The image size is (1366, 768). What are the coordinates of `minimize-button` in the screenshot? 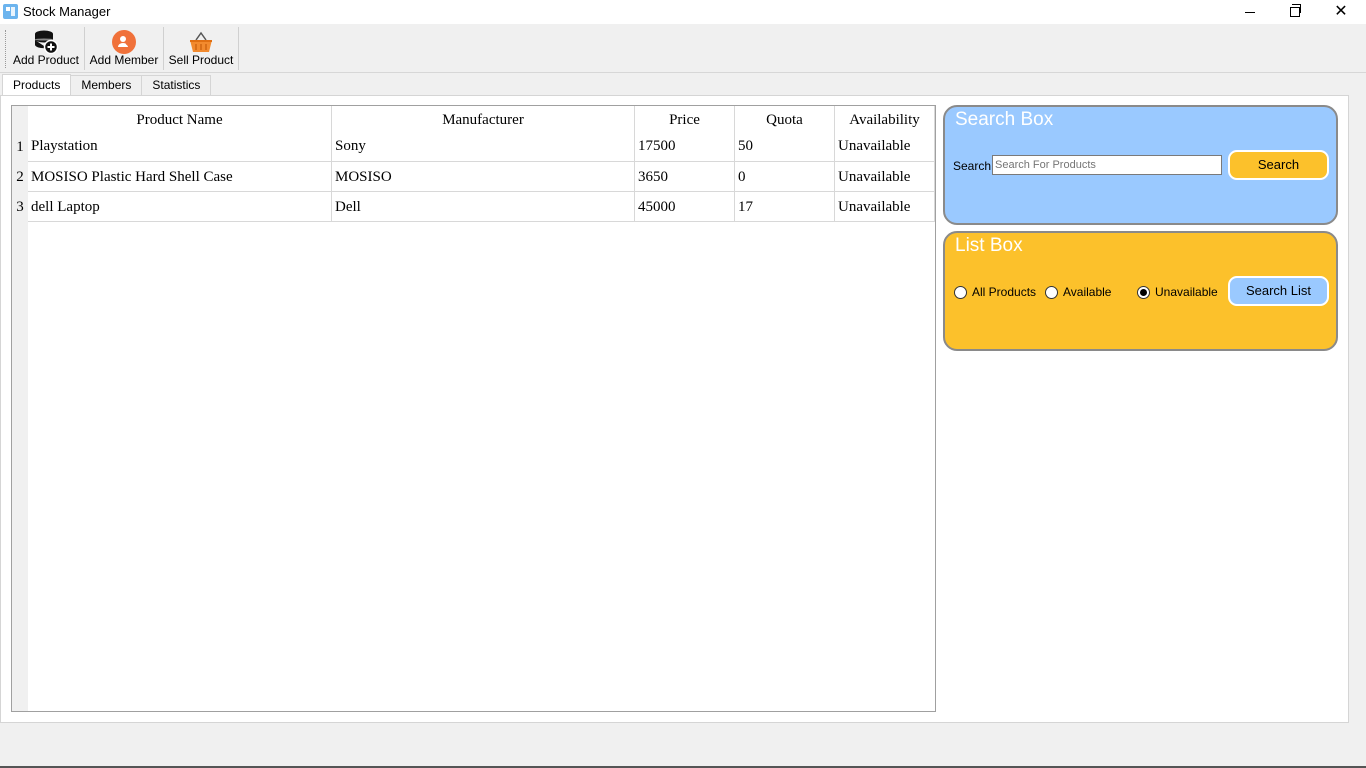 It's located at (1250, 12).